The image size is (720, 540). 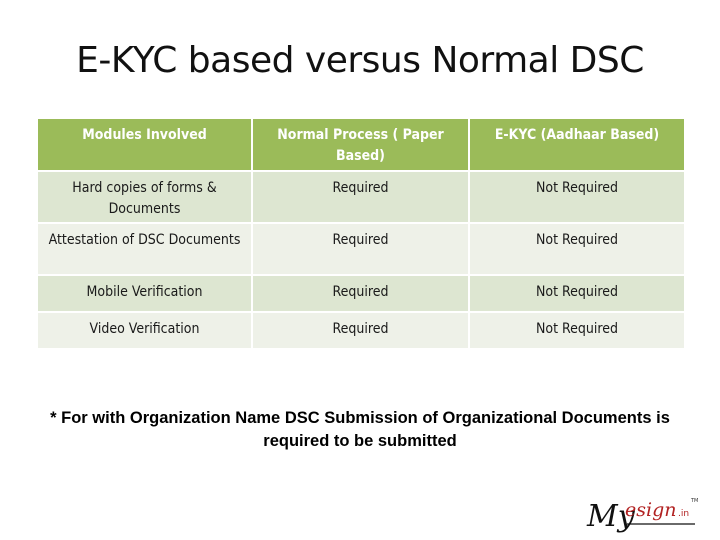 I want to click on table-row: Video Verification Required Not Required, so click(x=361, y=330).